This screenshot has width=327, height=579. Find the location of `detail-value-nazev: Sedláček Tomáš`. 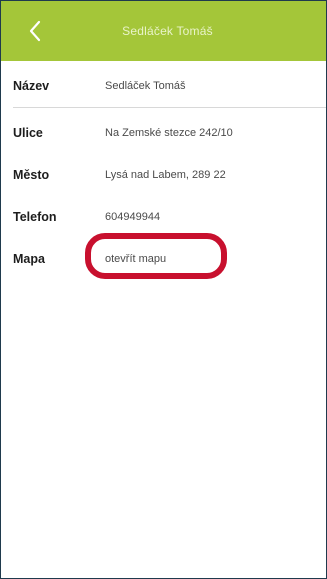

detail-value-nazev: Sedláček Tomáš is located at coordinates (145, 86).